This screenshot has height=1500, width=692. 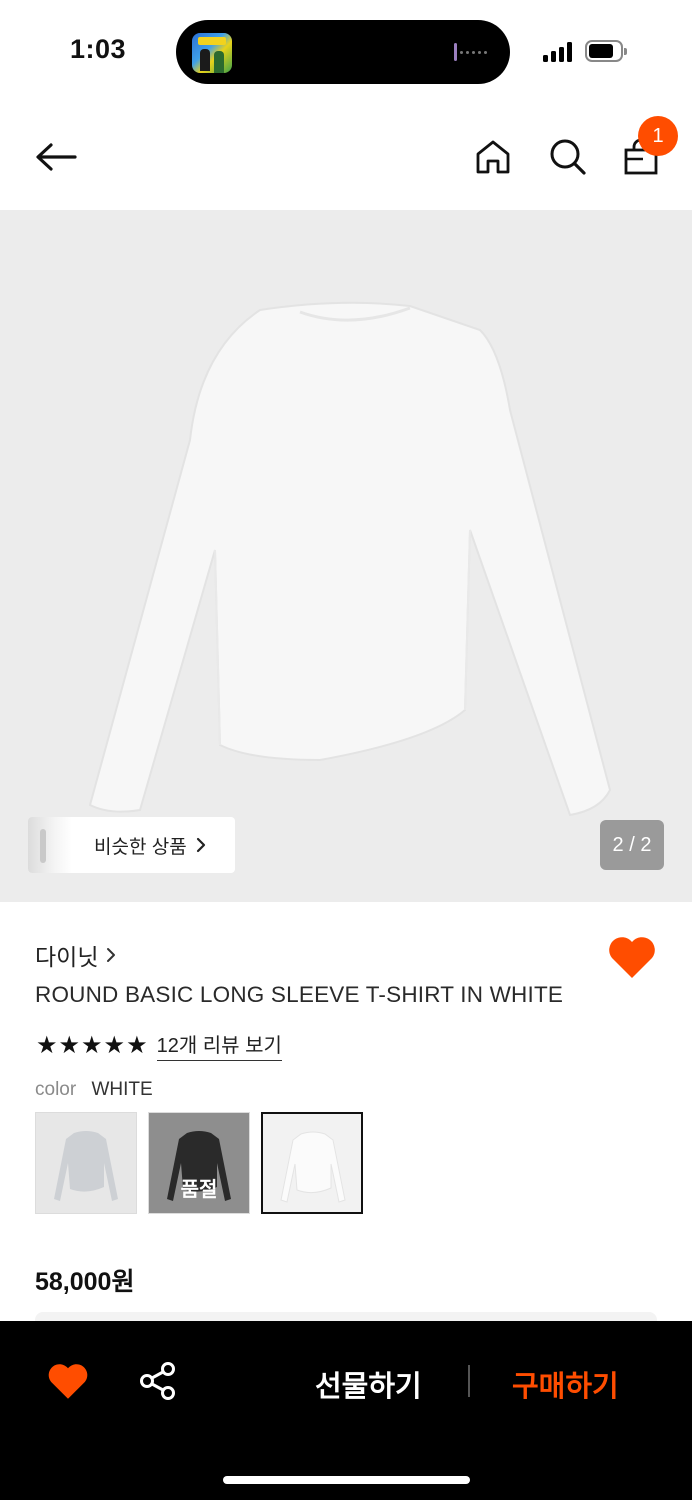 I want to click on now-playing-artwork, so click(x=212, y=53).